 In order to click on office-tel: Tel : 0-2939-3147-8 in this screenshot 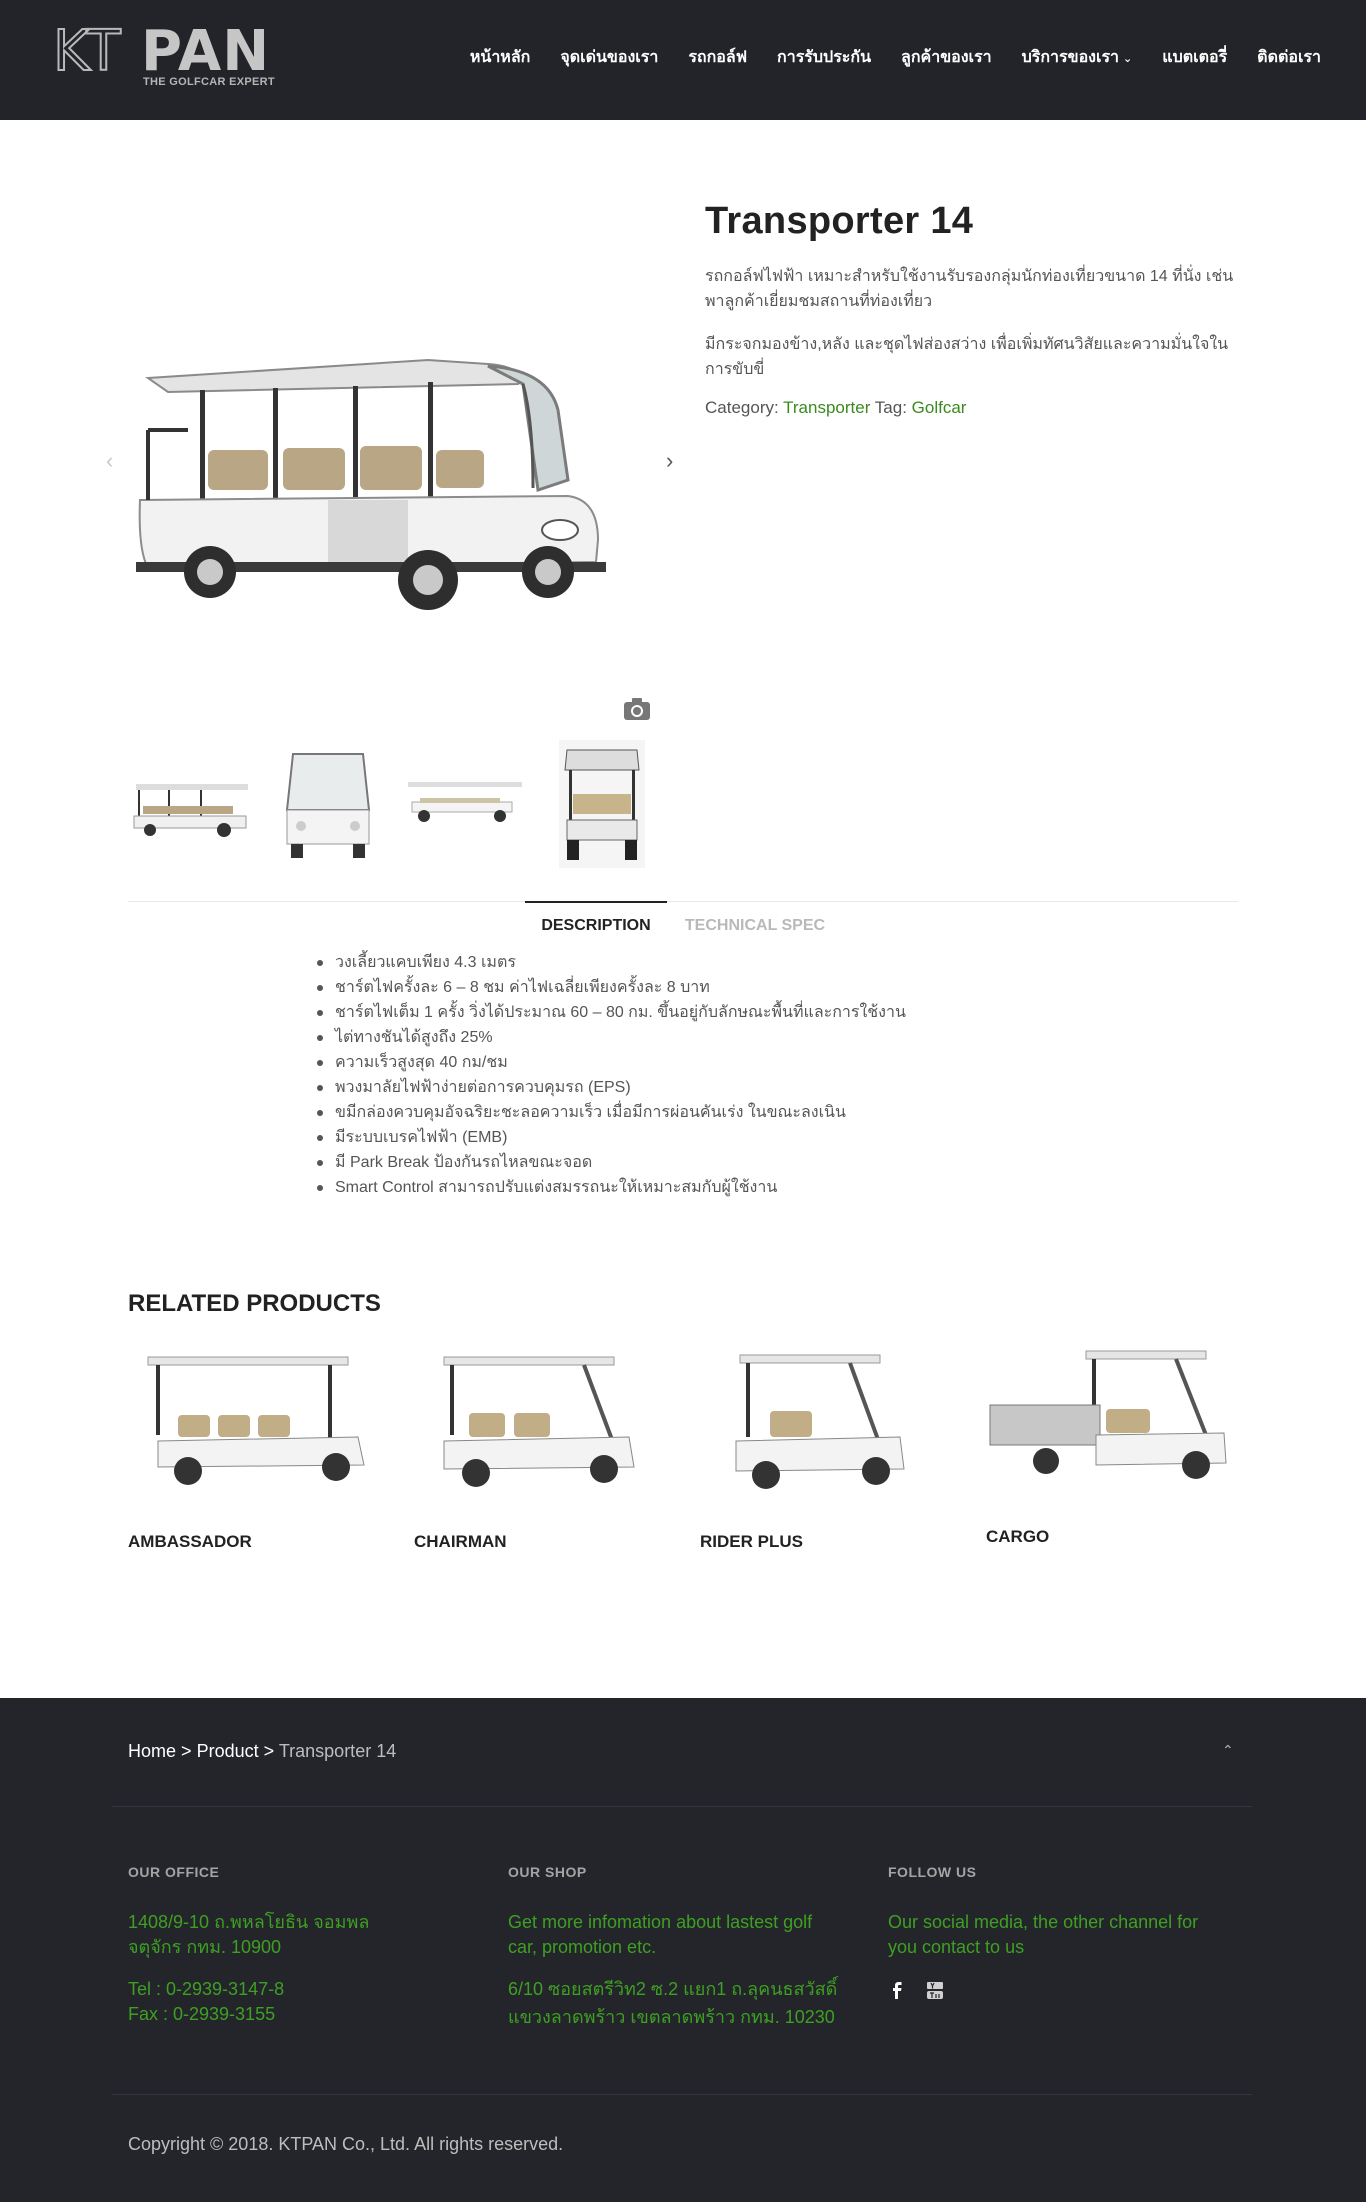, I will do `click(206, 1989)`.